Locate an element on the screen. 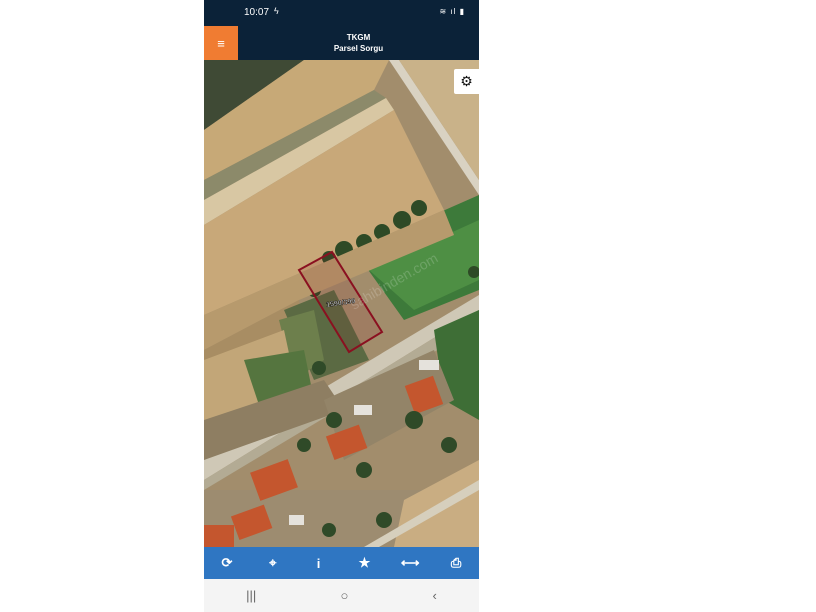  star-icon: ★ is located at coordinates (364, 562).